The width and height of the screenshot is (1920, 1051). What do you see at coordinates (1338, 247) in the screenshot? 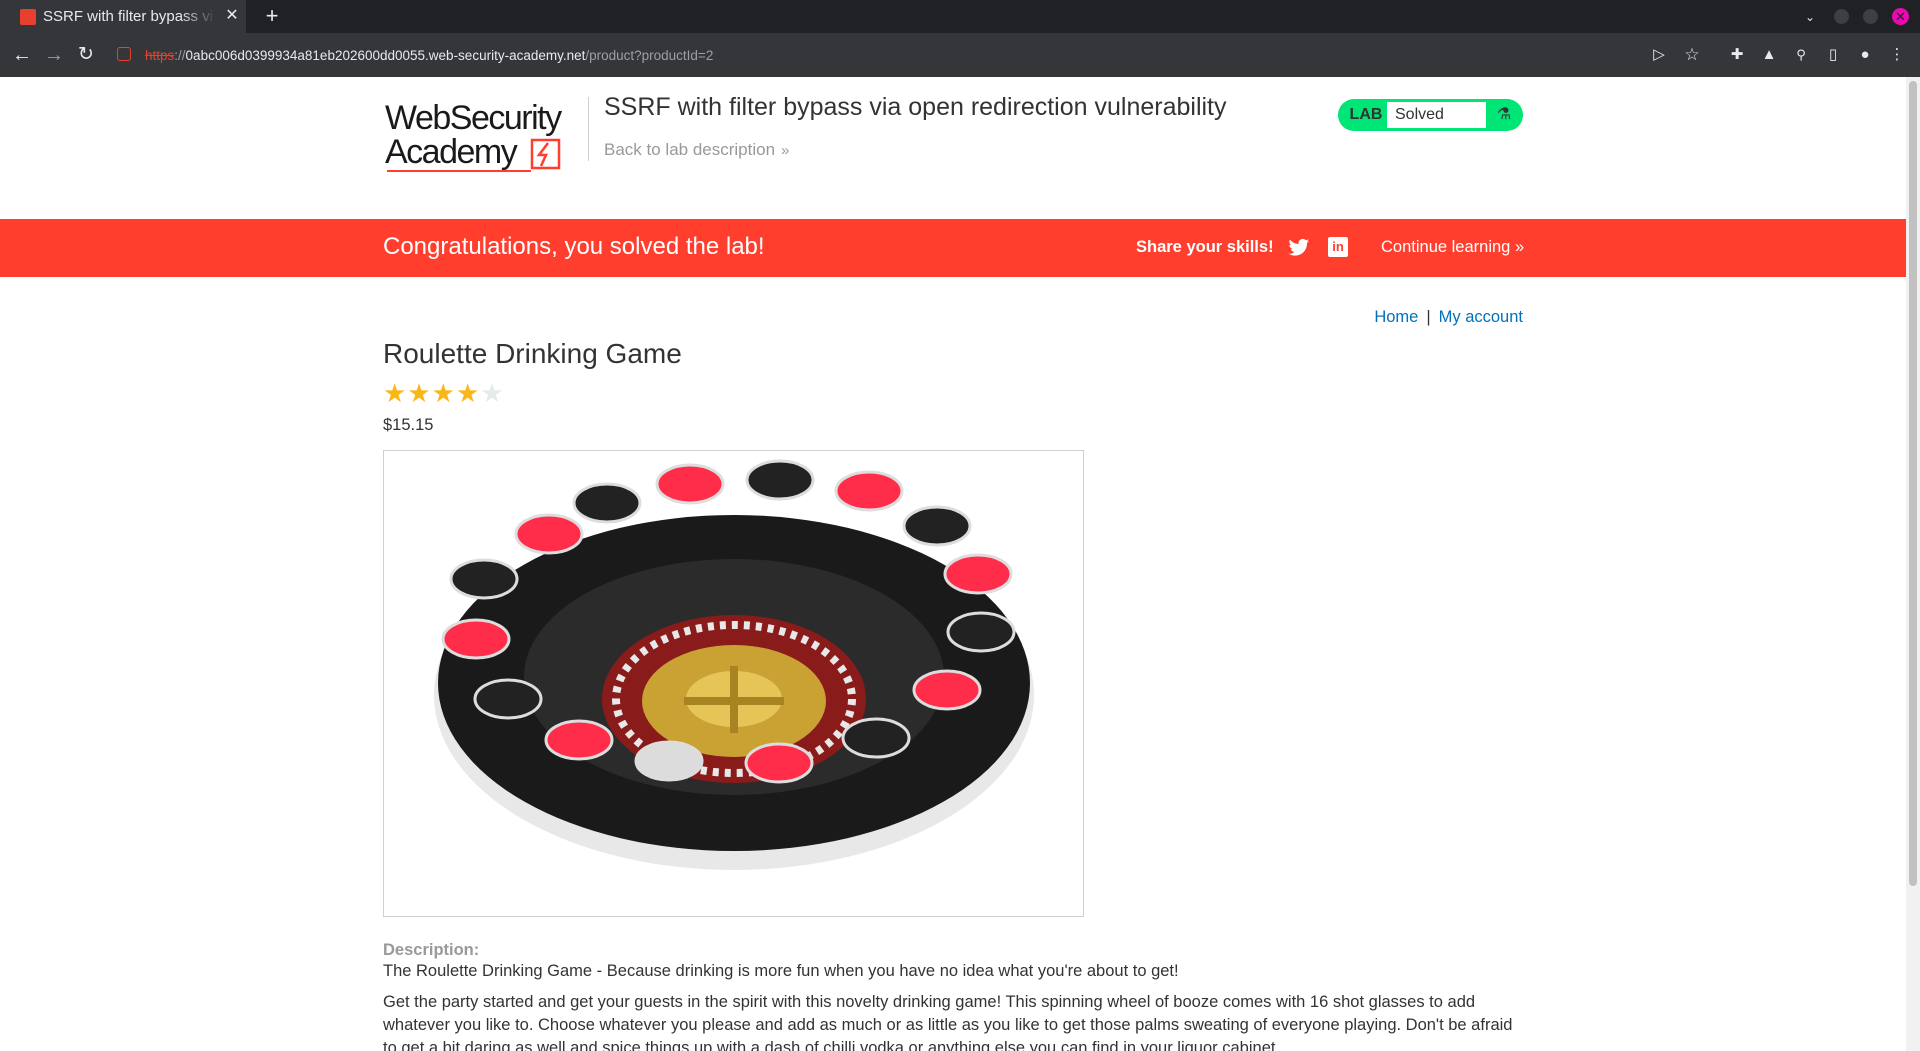
I see `linkedin-icon: in` at bounding box center [1338, 247].